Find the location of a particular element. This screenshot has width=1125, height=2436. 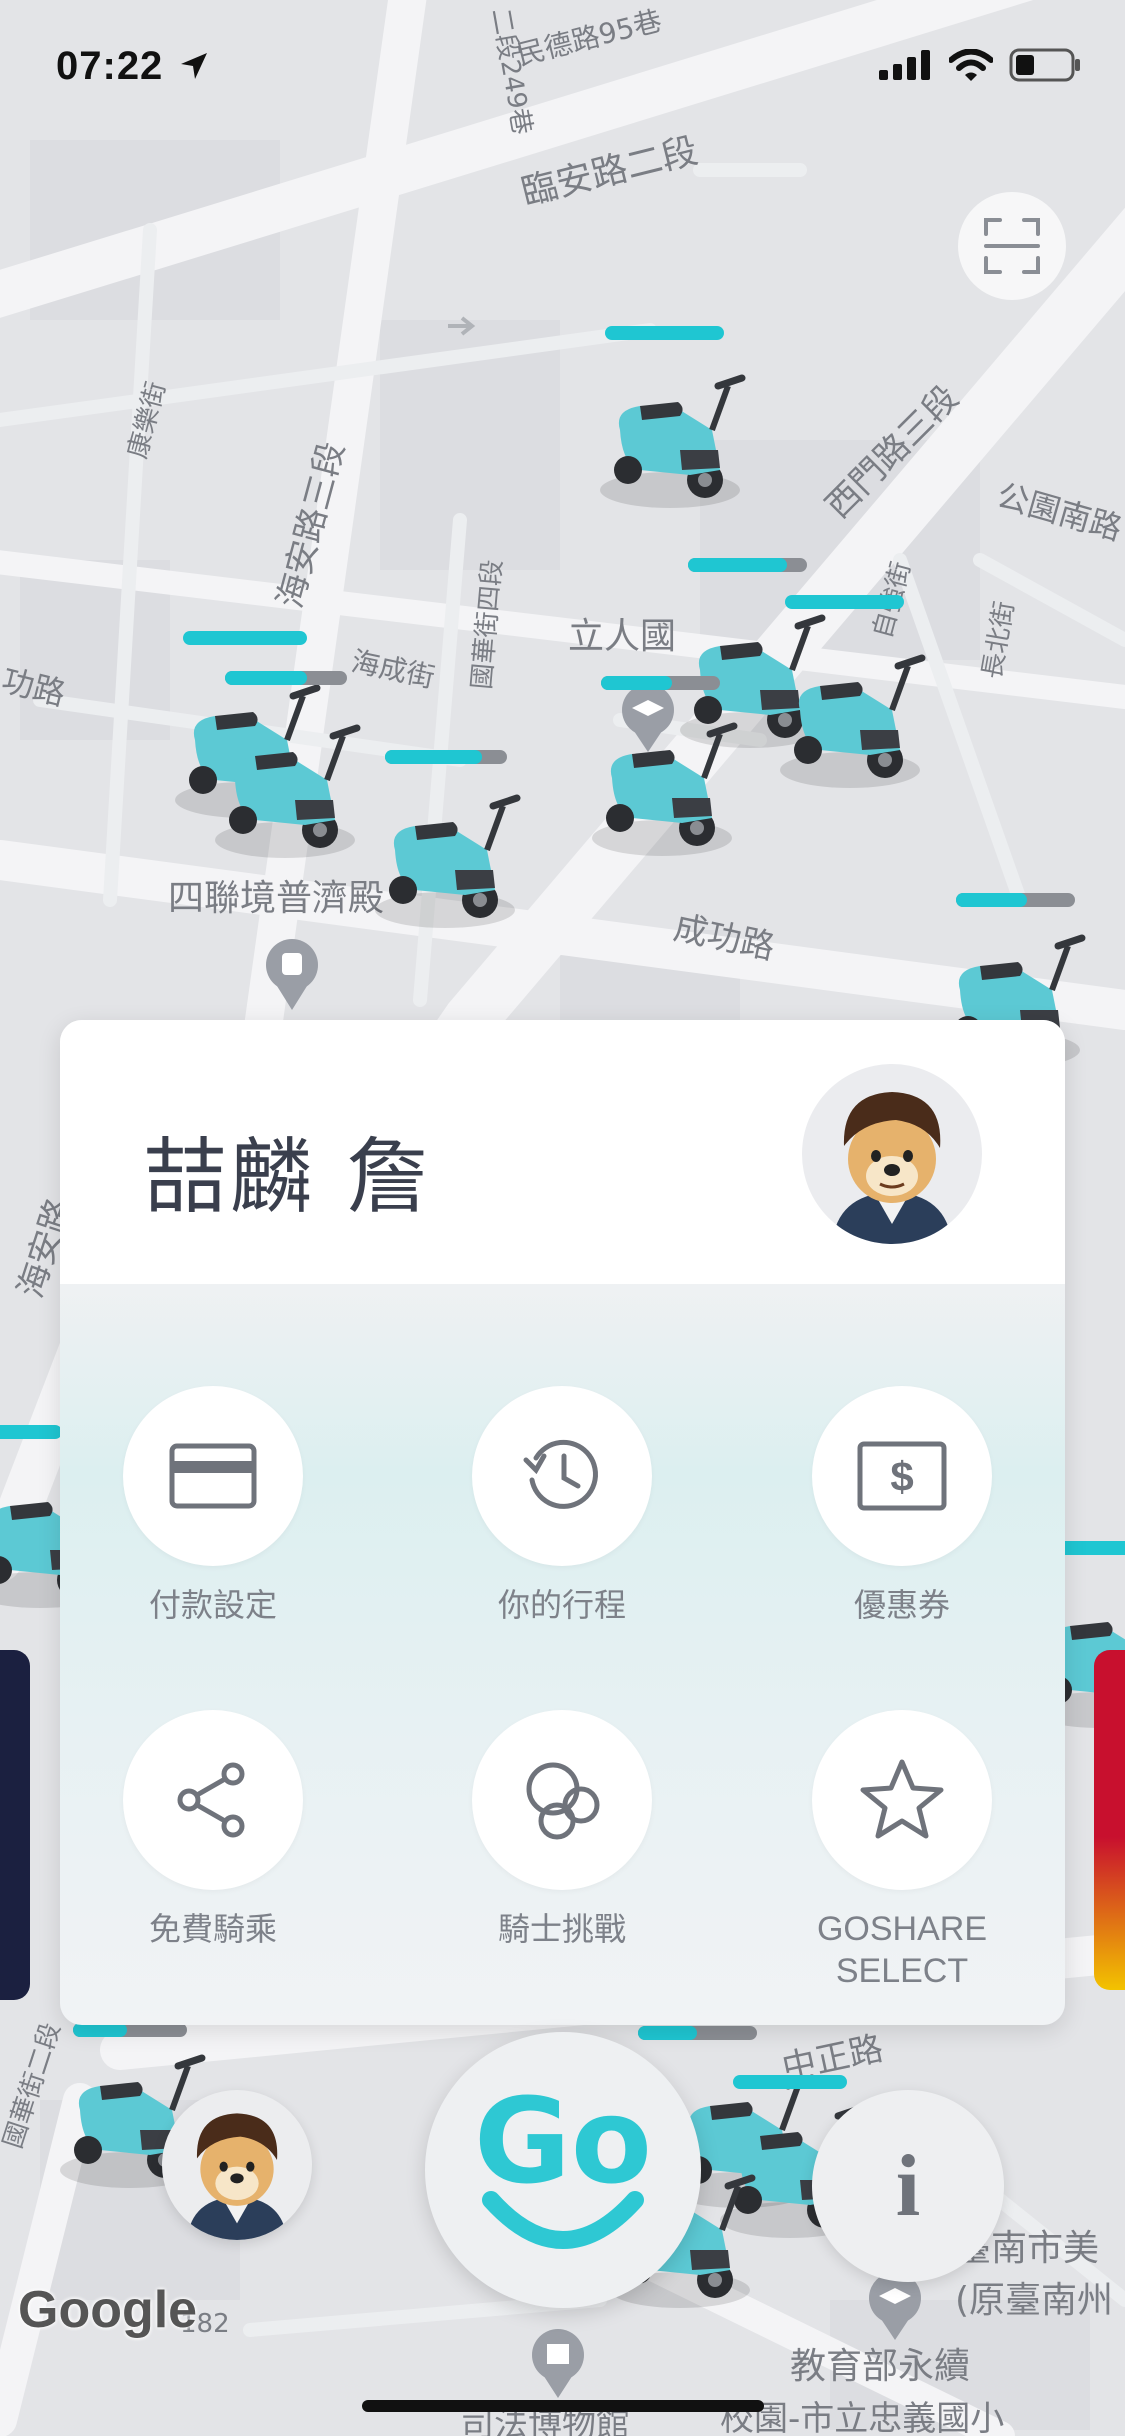

menu-label: GOSHARE SELECT is located at coordinates (902, 1950).